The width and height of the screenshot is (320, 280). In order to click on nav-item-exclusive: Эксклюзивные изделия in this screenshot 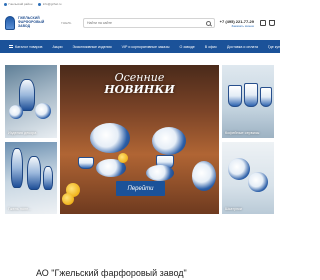, I will do `click(92, 47)`.